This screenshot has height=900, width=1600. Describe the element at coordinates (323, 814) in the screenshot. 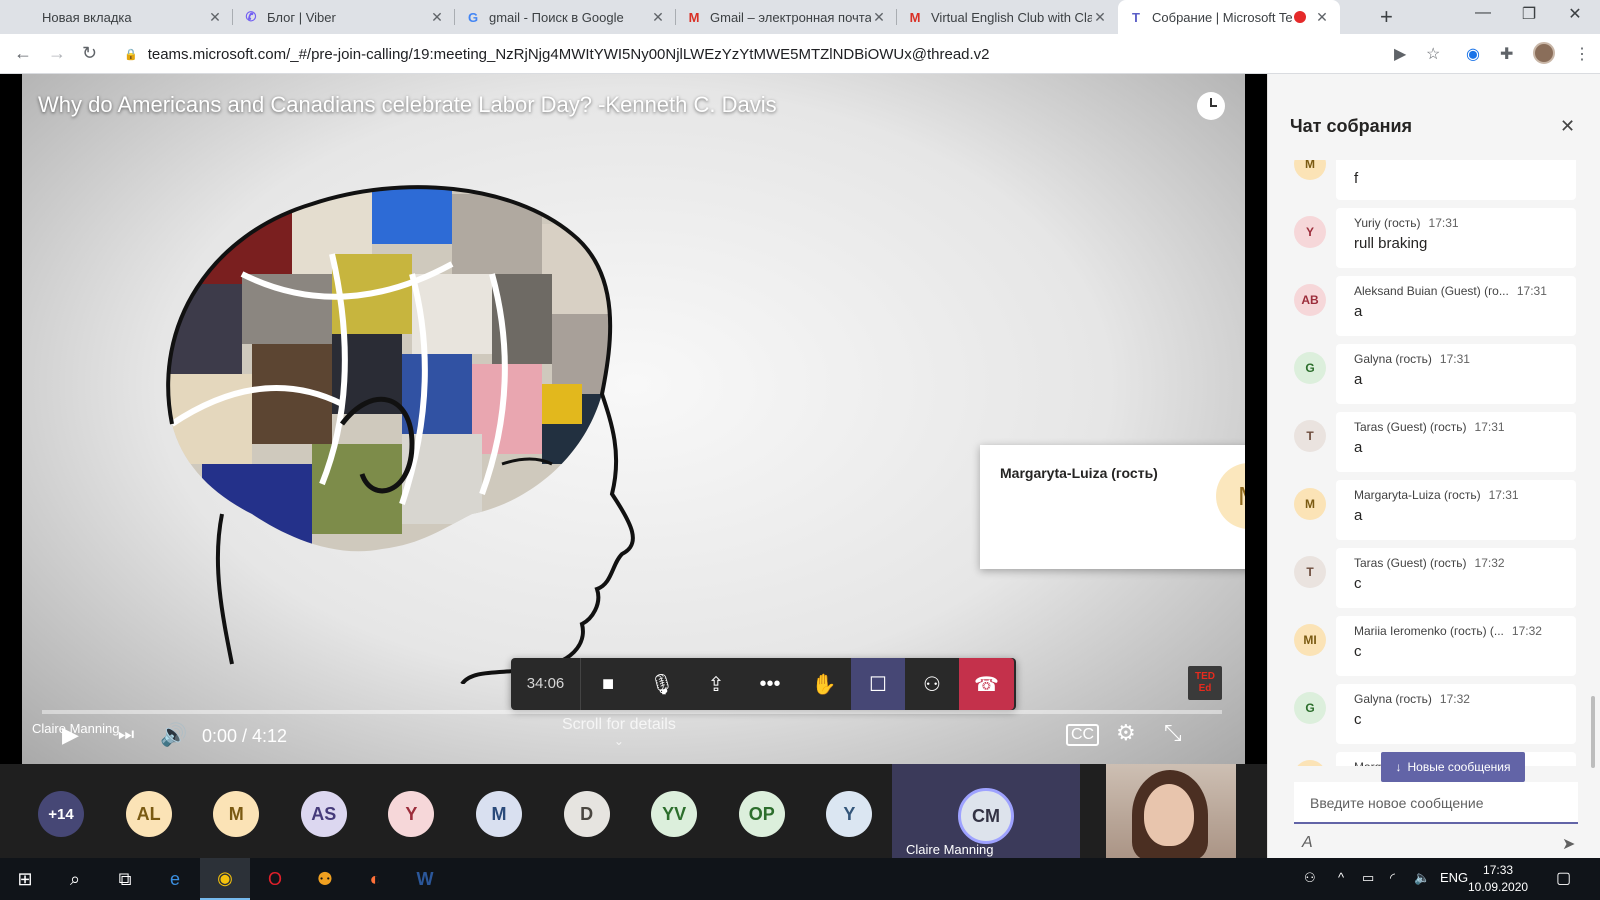

I see `participant-avatar: AS` at that location.